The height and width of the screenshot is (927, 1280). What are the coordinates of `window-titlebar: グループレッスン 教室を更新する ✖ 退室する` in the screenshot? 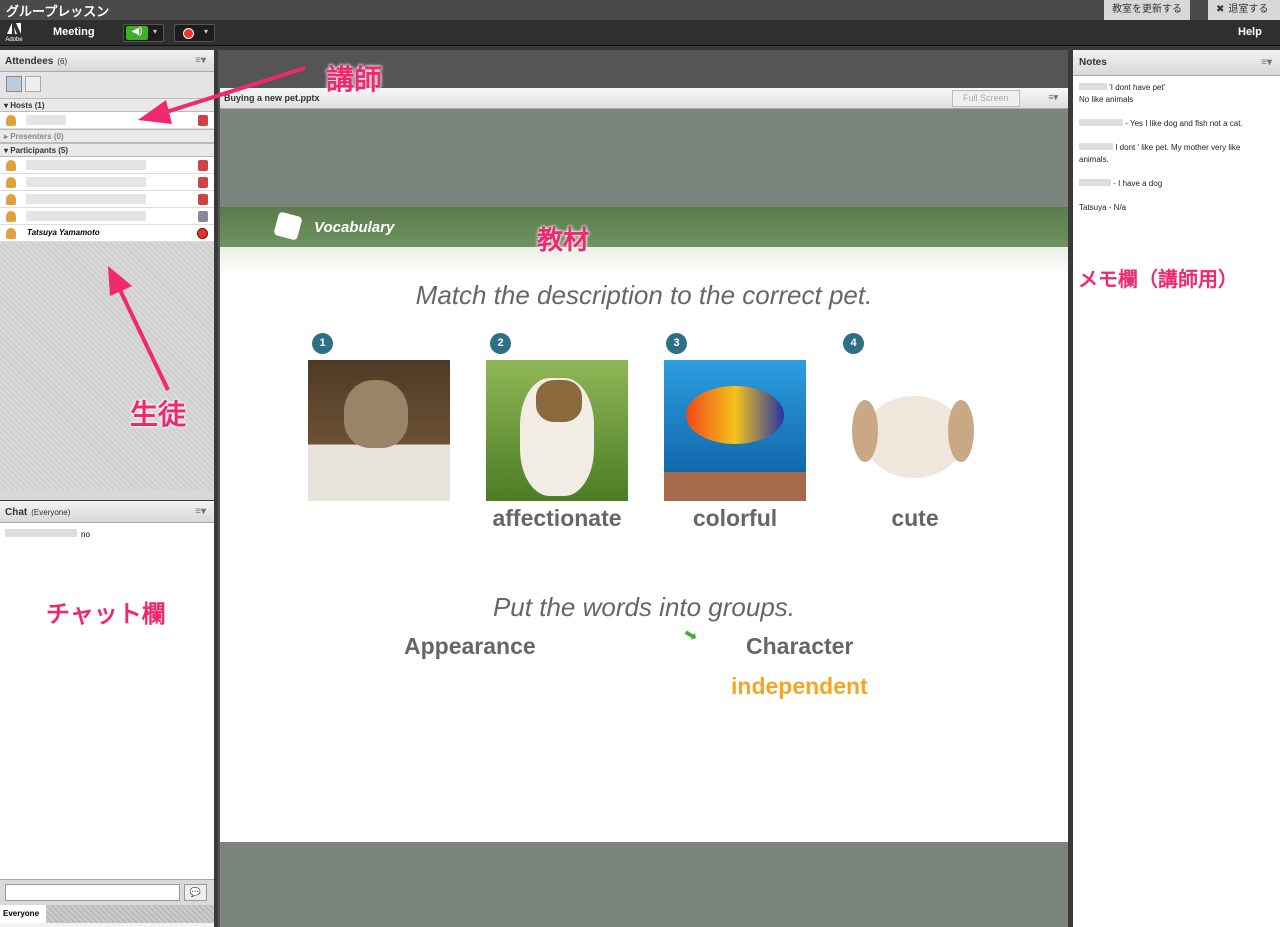 It's located at (640, 10).